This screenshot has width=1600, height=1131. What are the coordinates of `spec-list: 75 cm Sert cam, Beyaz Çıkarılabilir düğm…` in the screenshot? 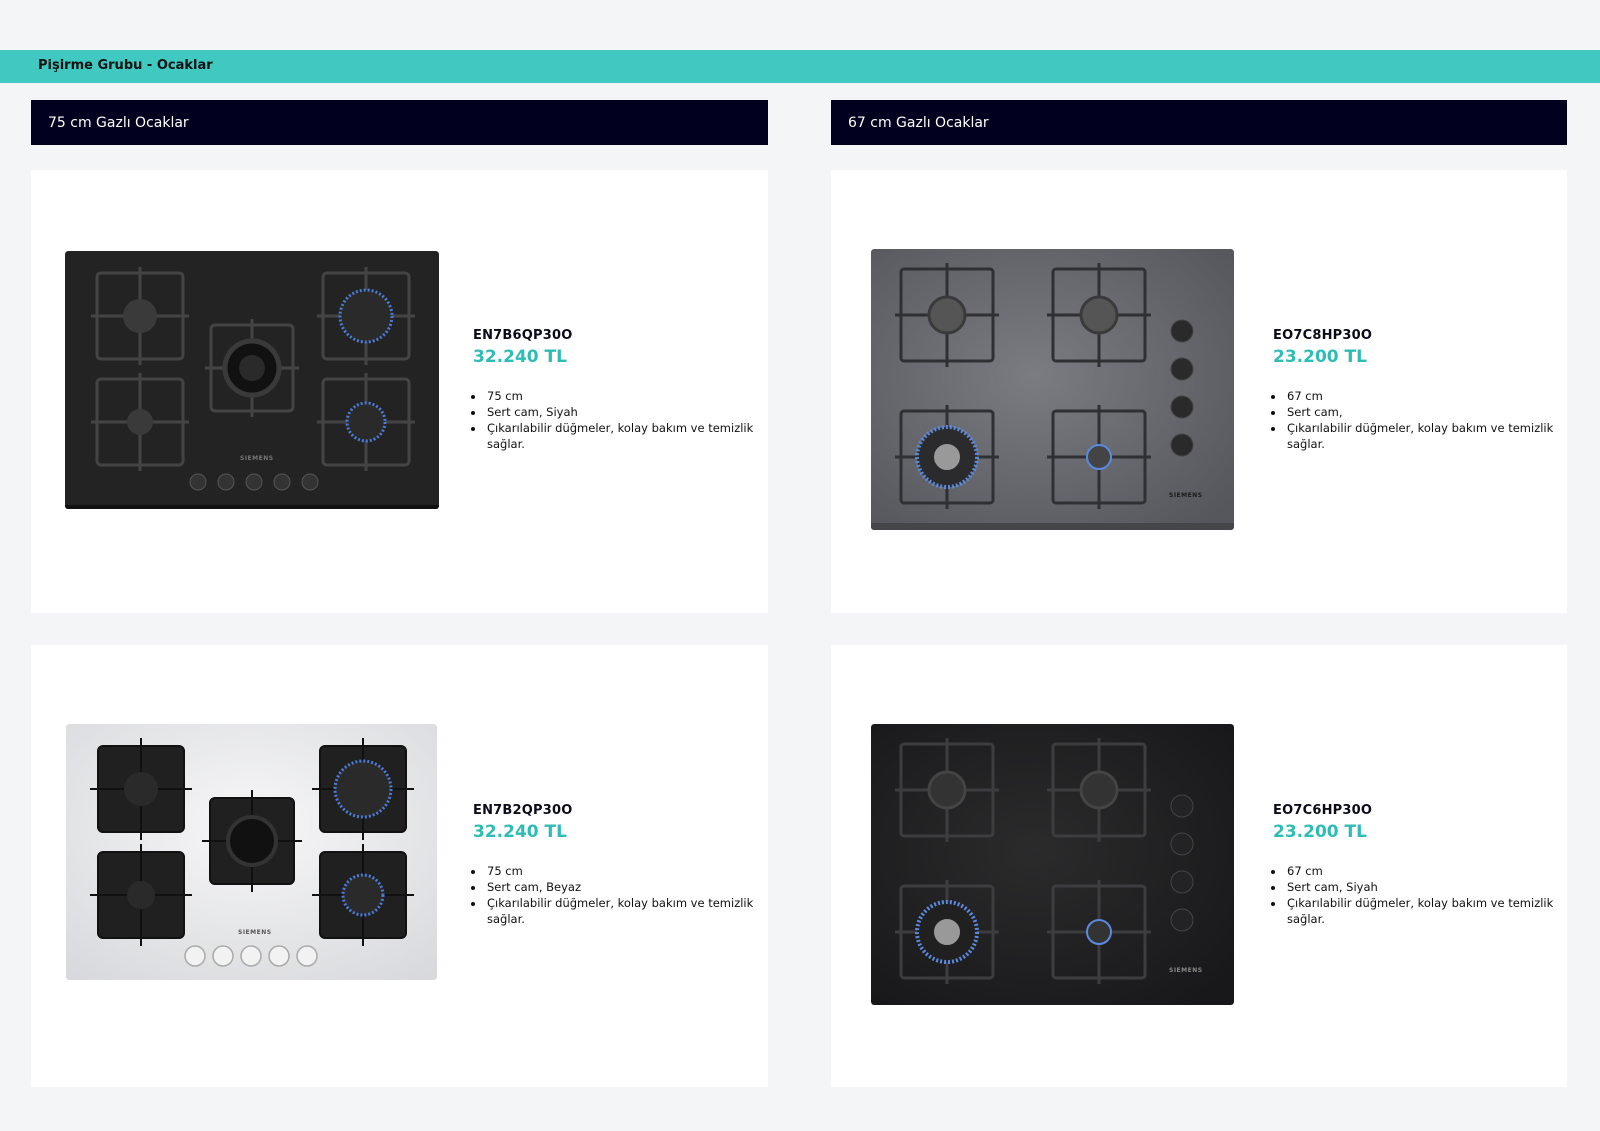 It's located at (618, 895).